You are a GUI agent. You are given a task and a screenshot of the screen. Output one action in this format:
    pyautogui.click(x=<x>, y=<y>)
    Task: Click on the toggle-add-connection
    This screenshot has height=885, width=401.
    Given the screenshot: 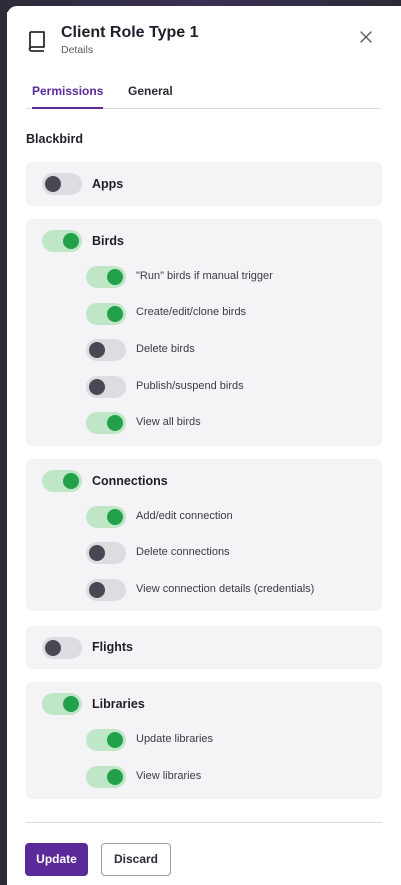 What is the action you would take?
    pyautogui.click(x=106, y=517)
    